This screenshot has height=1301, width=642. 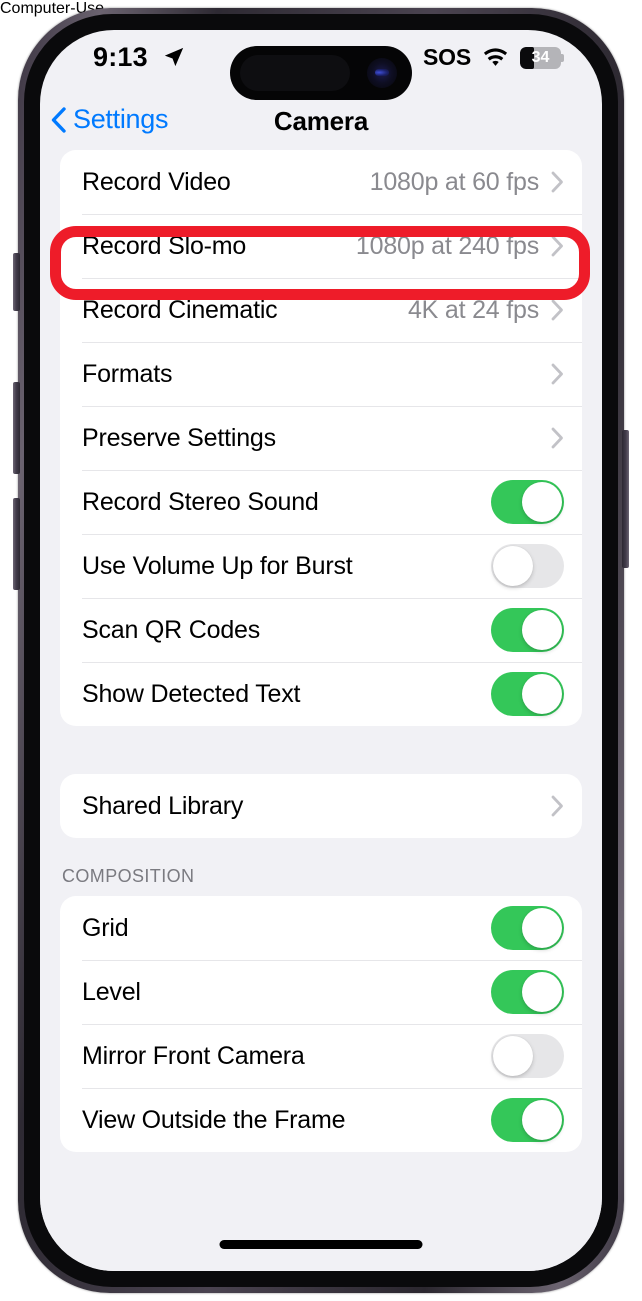 What do you see at coordinates (16, 544) in the screenshot?
I see `volume-down-button` at bounding box center [16, 544].